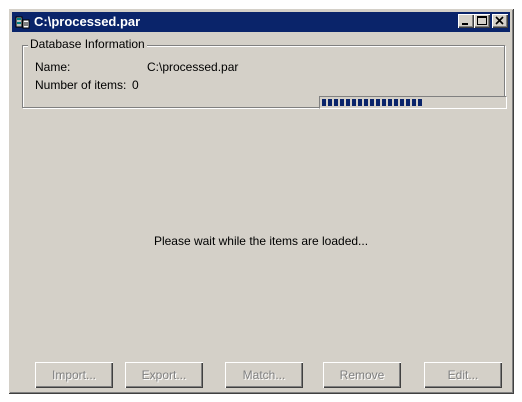 This screenshot has width=522, height=402. I want to click on maximize-button, so click(482, 21).